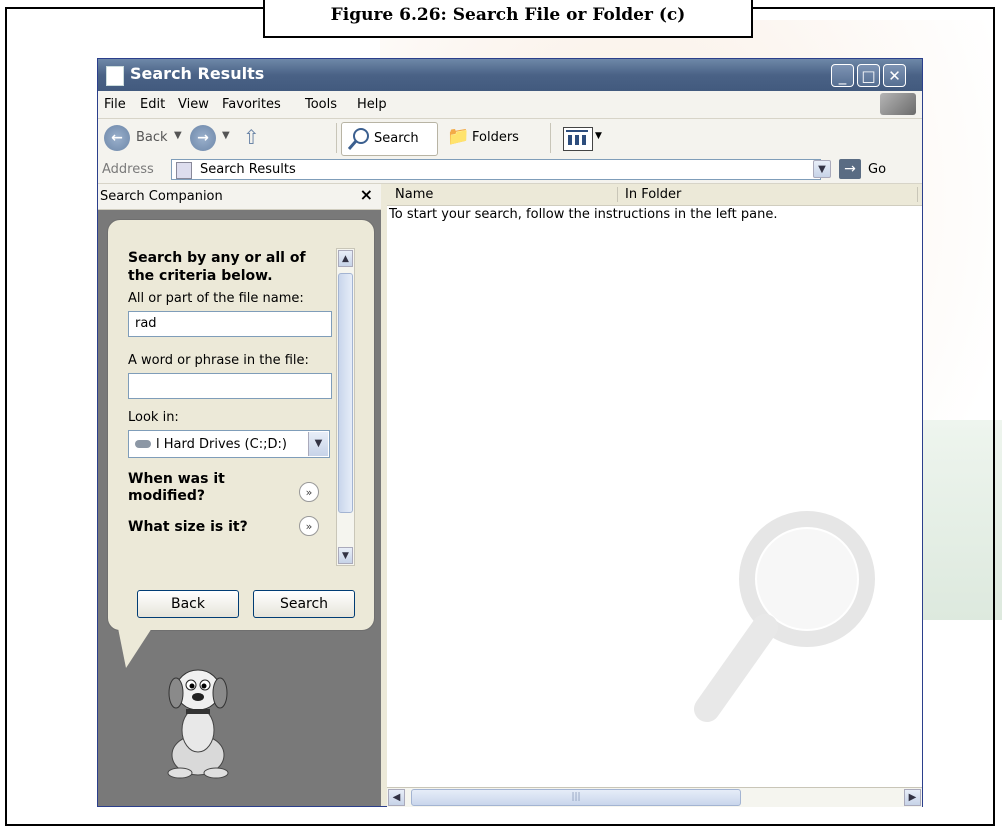 Image resolution: width=1002 pixels, height=831 pixels. I want to click on menu-bar: File Edit View Favorites Tools Help, so click(510, 105).